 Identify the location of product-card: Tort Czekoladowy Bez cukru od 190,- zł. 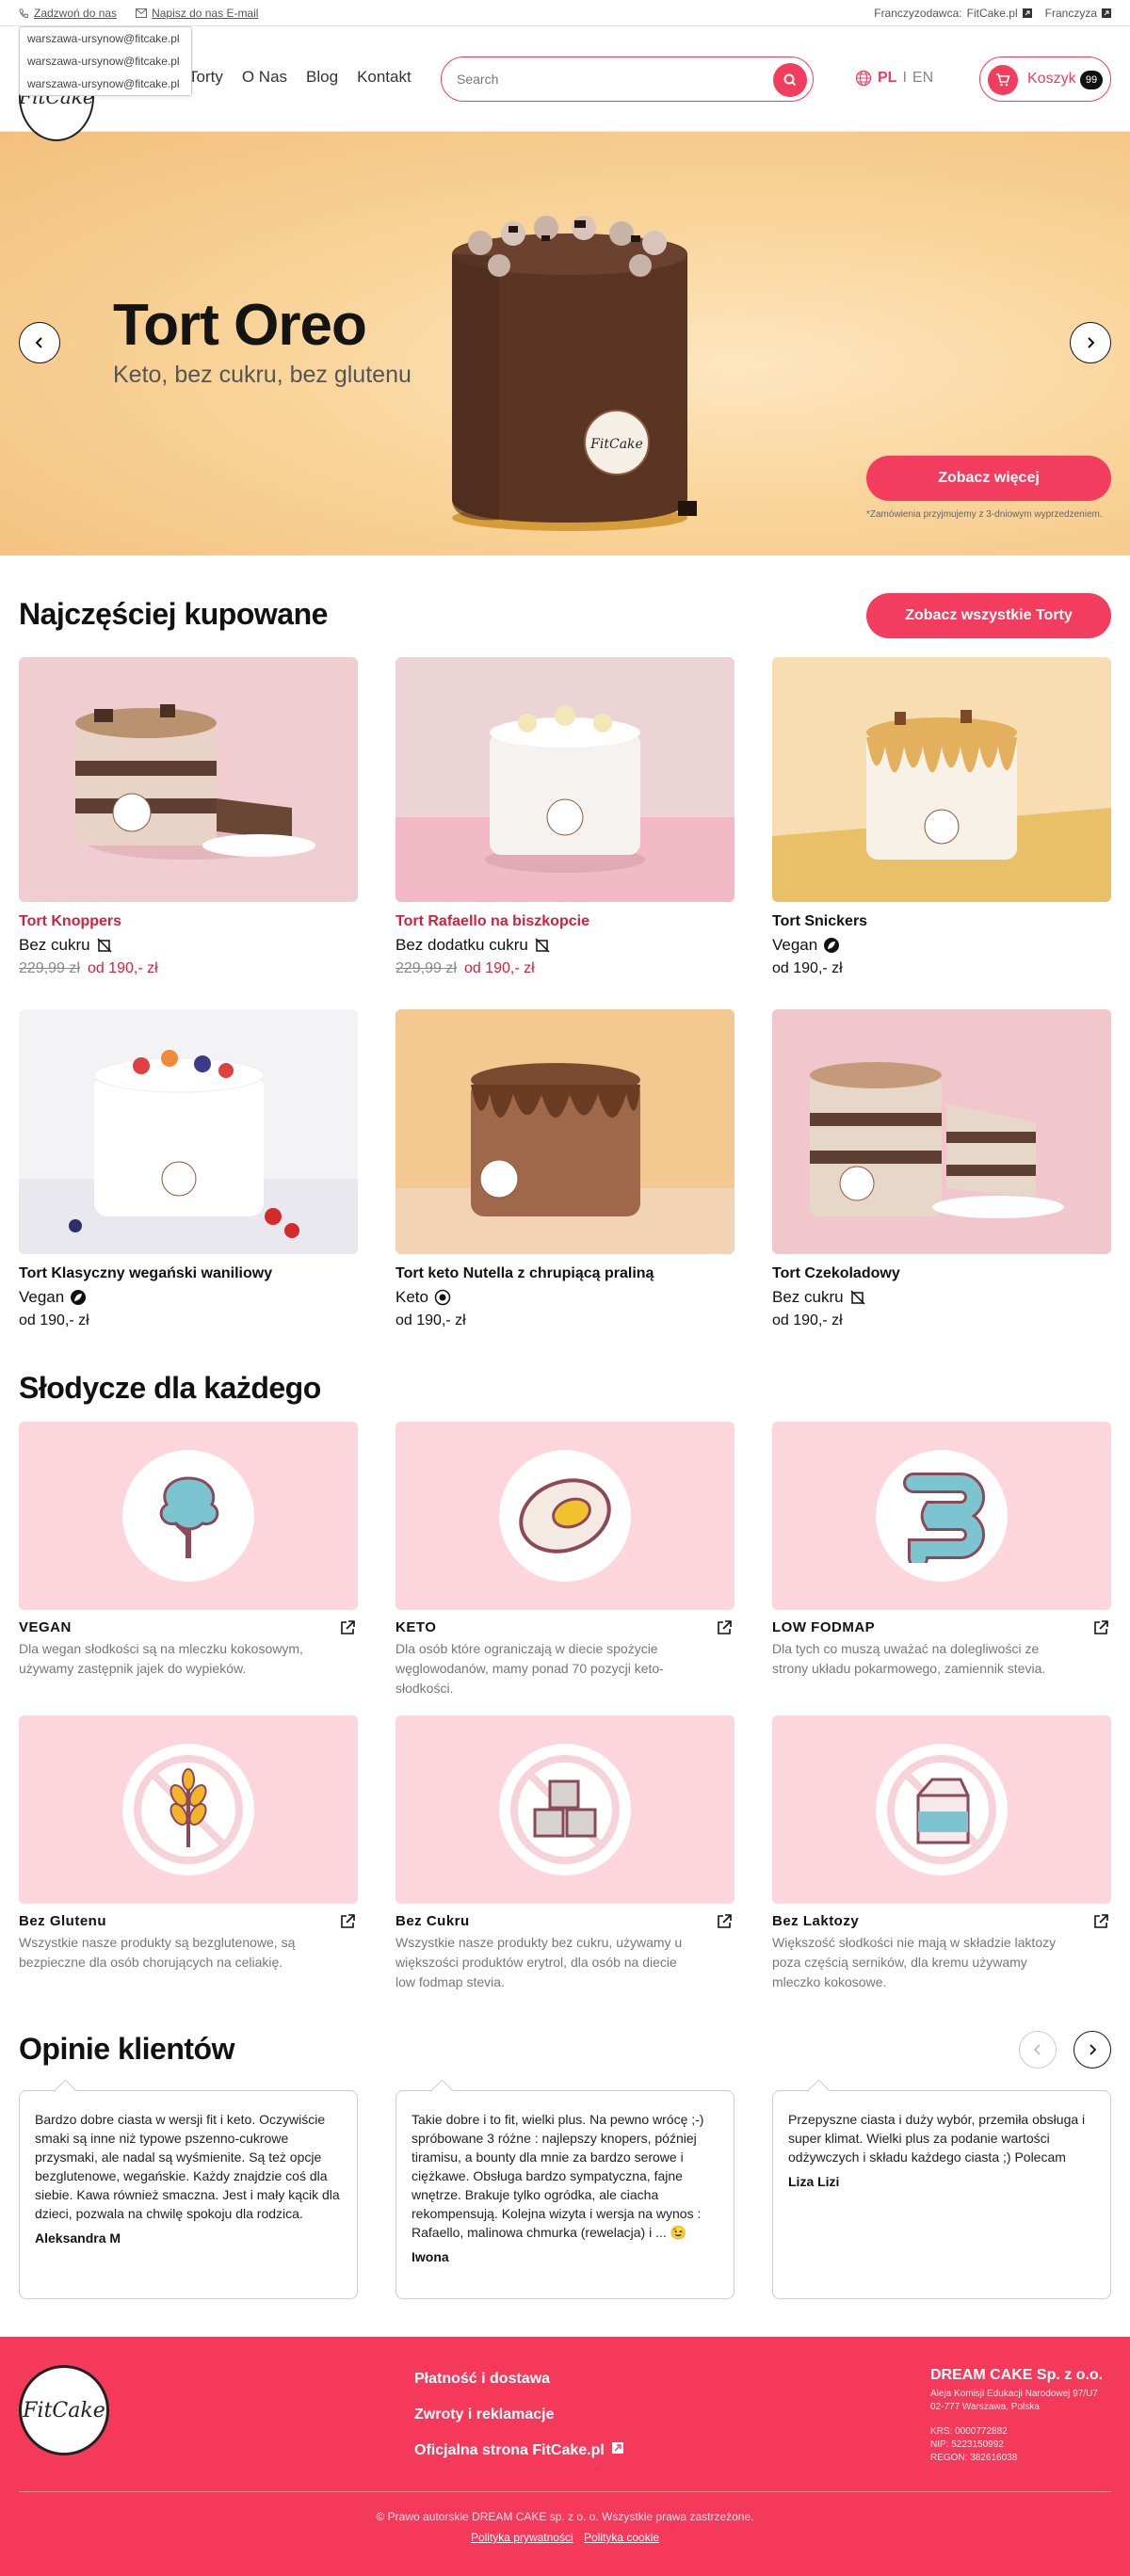
(941, 1169).